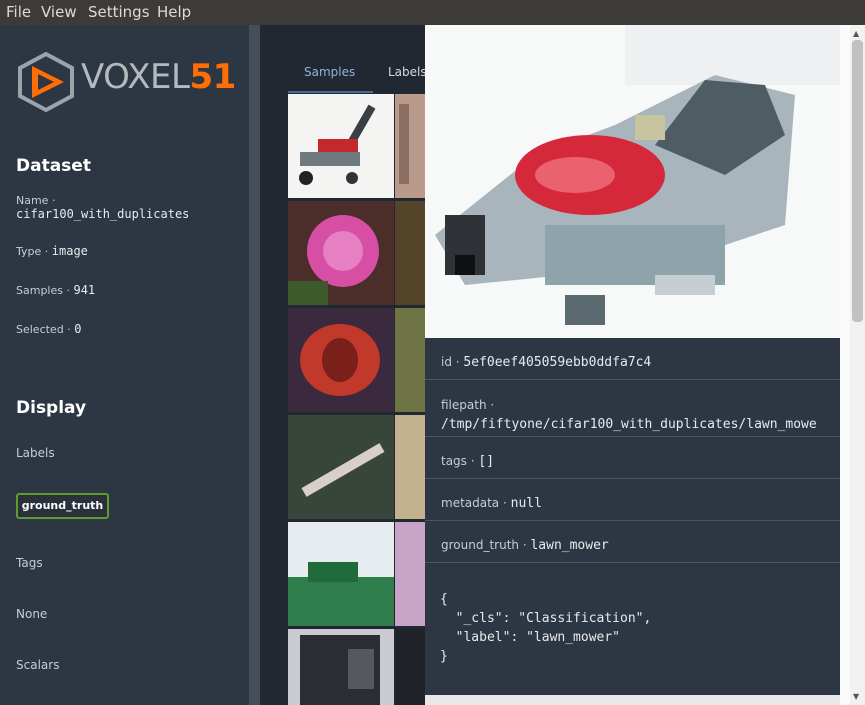  Describe the element at coordinates (444, 599) in the screenshot. I see `json-line: {` at that location.